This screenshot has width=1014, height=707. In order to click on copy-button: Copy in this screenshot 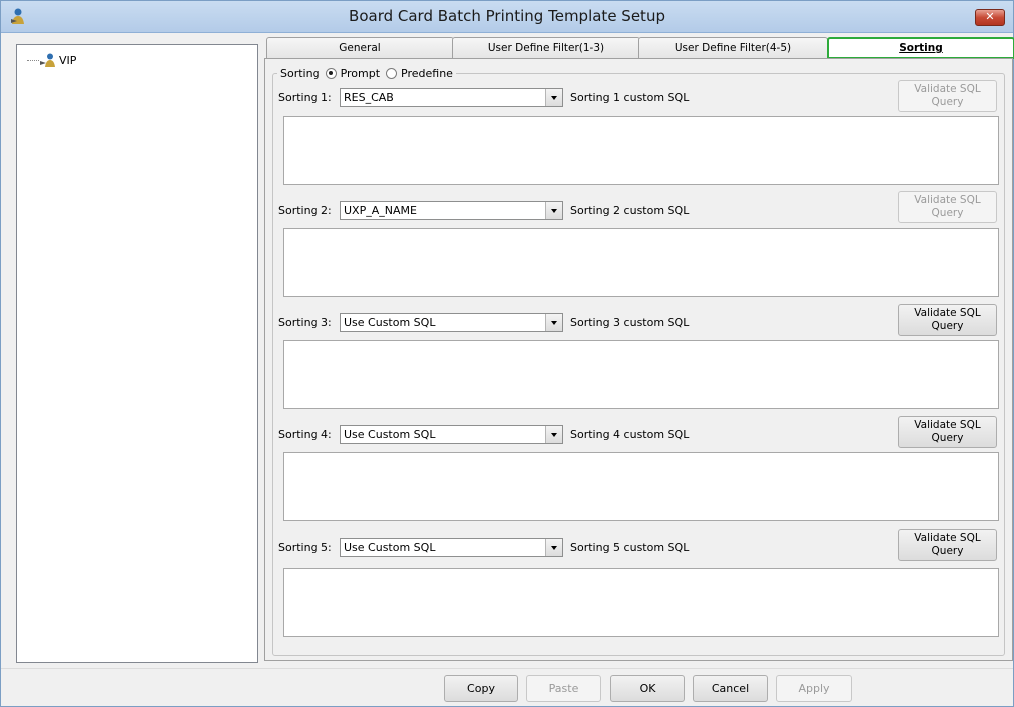, I will do `click(481, 688)`.